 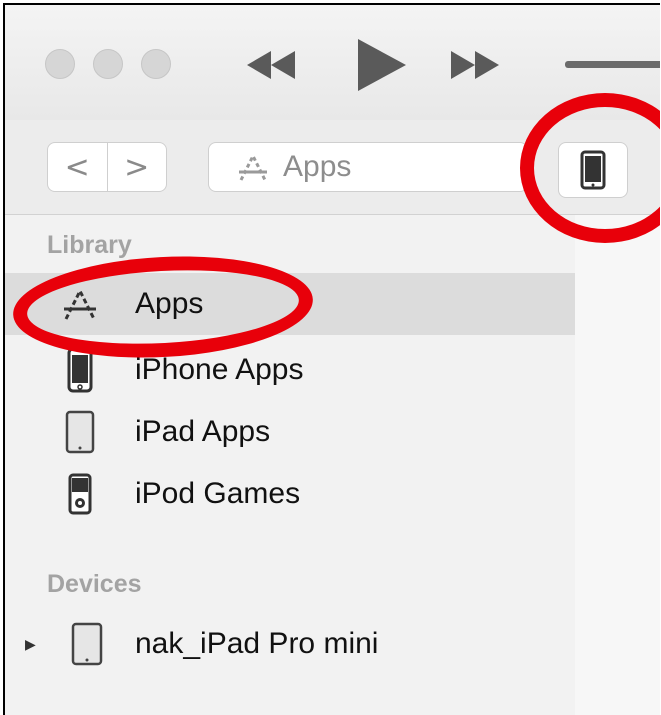 I want to click on sidebar-item-ipod-games: iPod Games, so click(x=290, y=494).